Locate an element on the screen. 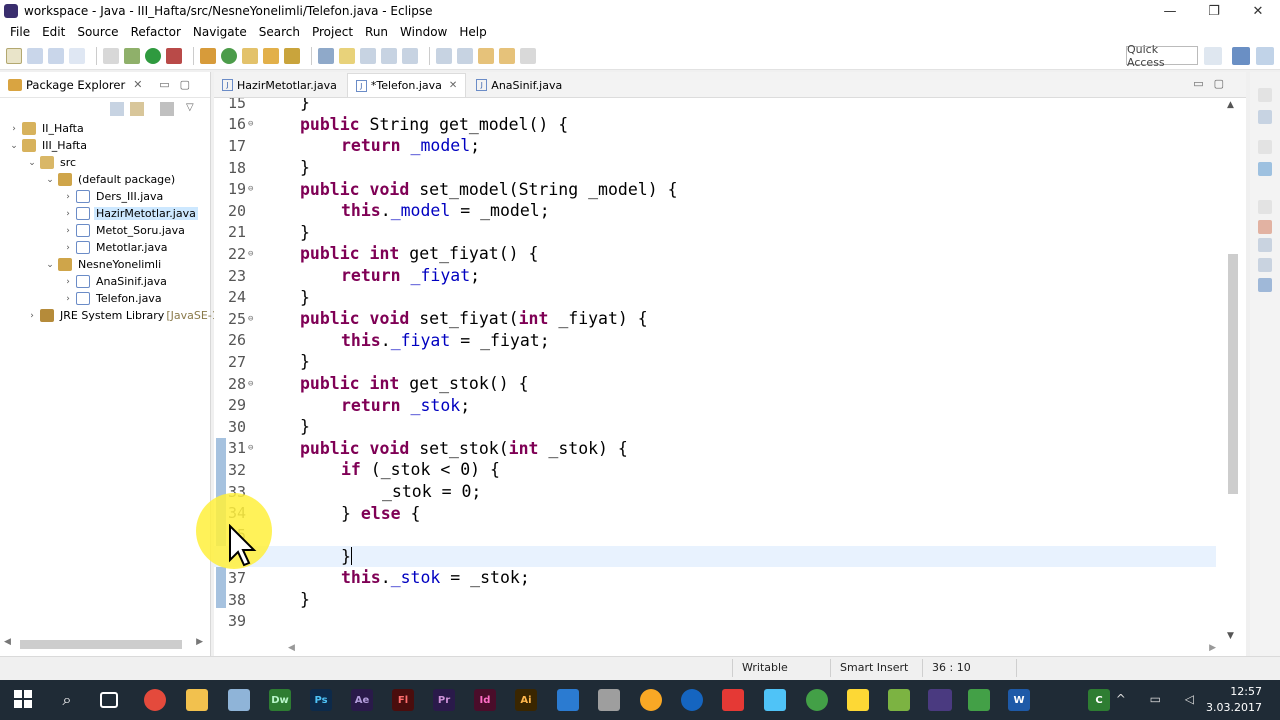  chrome-icon is located at coordinates (155, 700).